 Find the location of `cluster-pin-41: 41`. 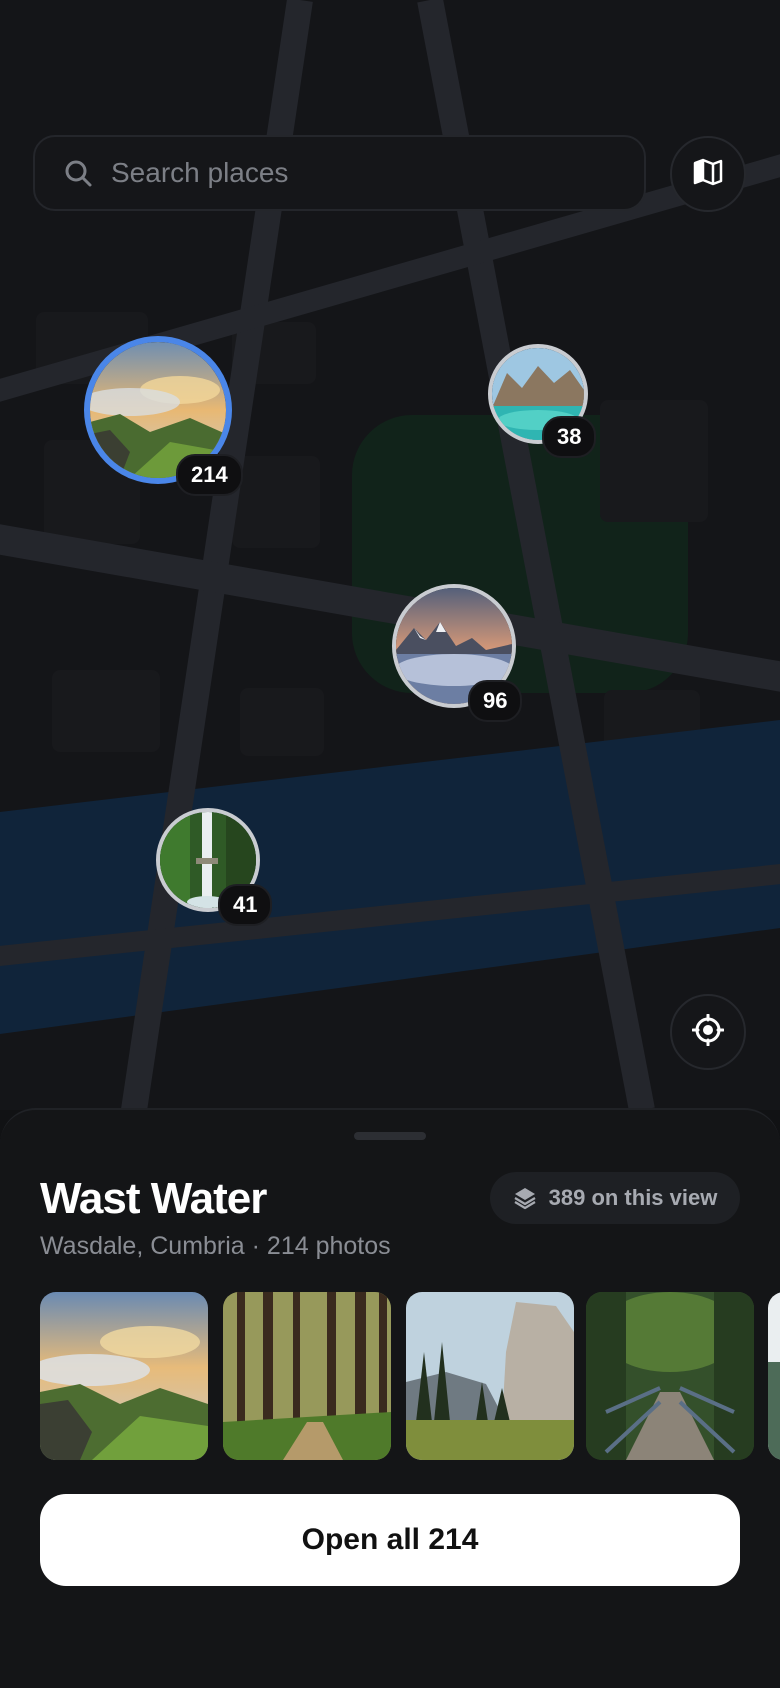

cluster-pin-41: 41 is located at coordinates (214, 867).